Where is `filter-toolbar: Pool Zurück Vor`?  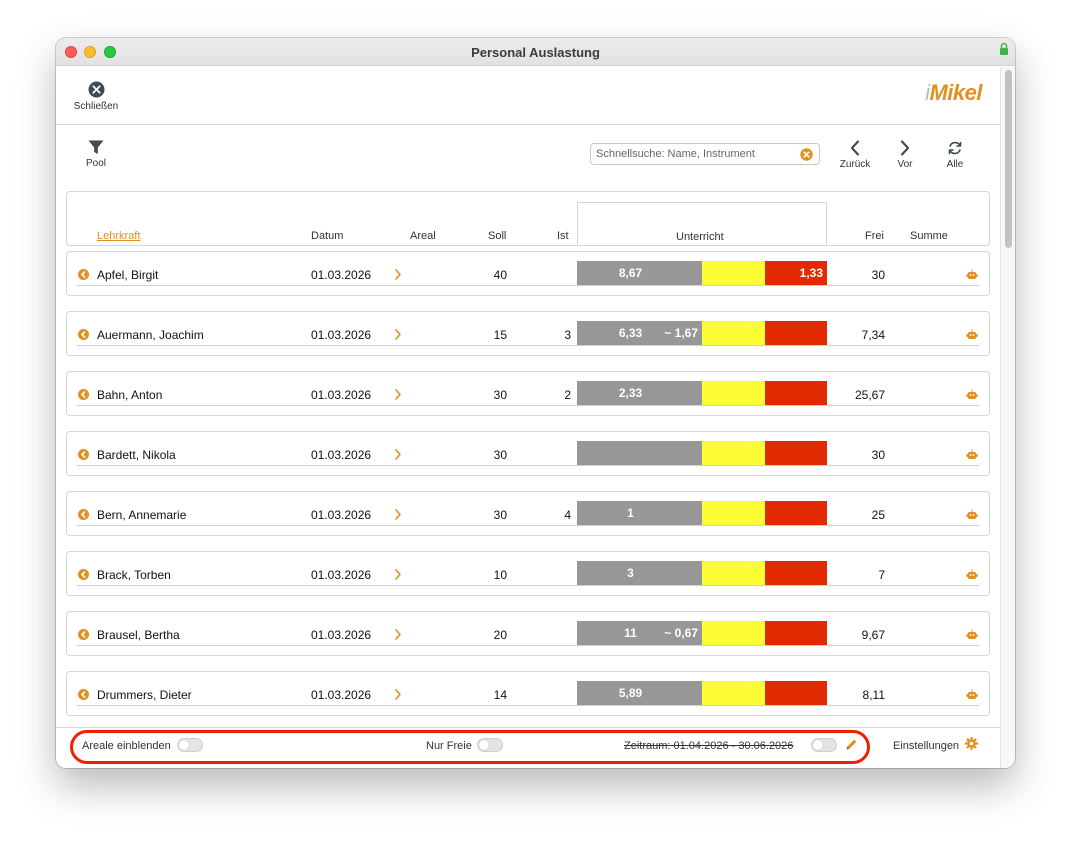
filter-toolbar: Pool Zurück Vor is located at coordinates (528, 156).